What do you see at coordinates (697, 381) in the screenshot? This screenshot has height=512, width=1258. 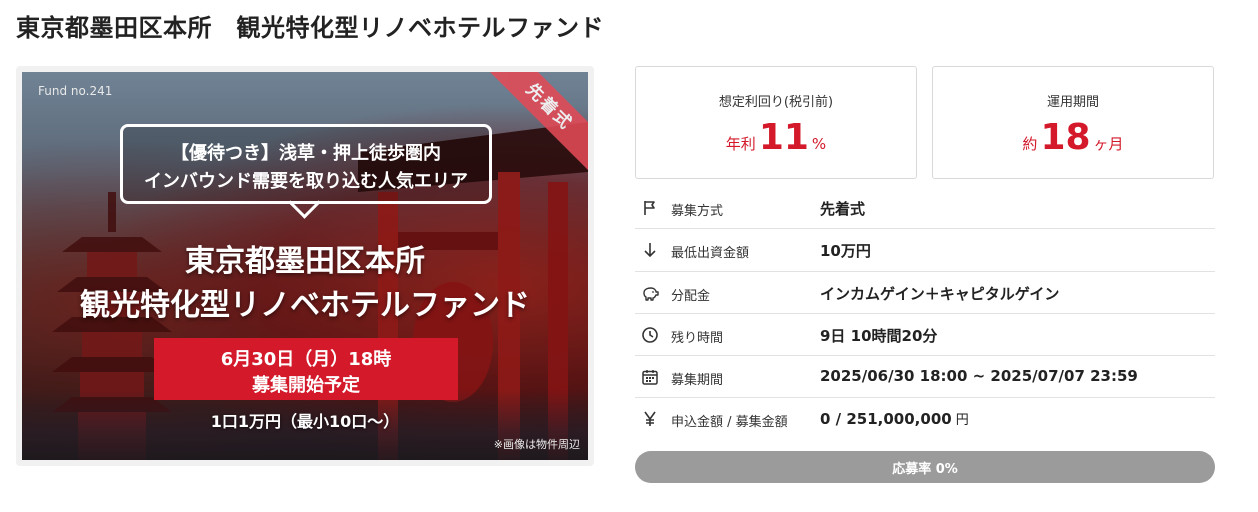 I see `info-label: 募集期間` at bounding box center [697, 381].